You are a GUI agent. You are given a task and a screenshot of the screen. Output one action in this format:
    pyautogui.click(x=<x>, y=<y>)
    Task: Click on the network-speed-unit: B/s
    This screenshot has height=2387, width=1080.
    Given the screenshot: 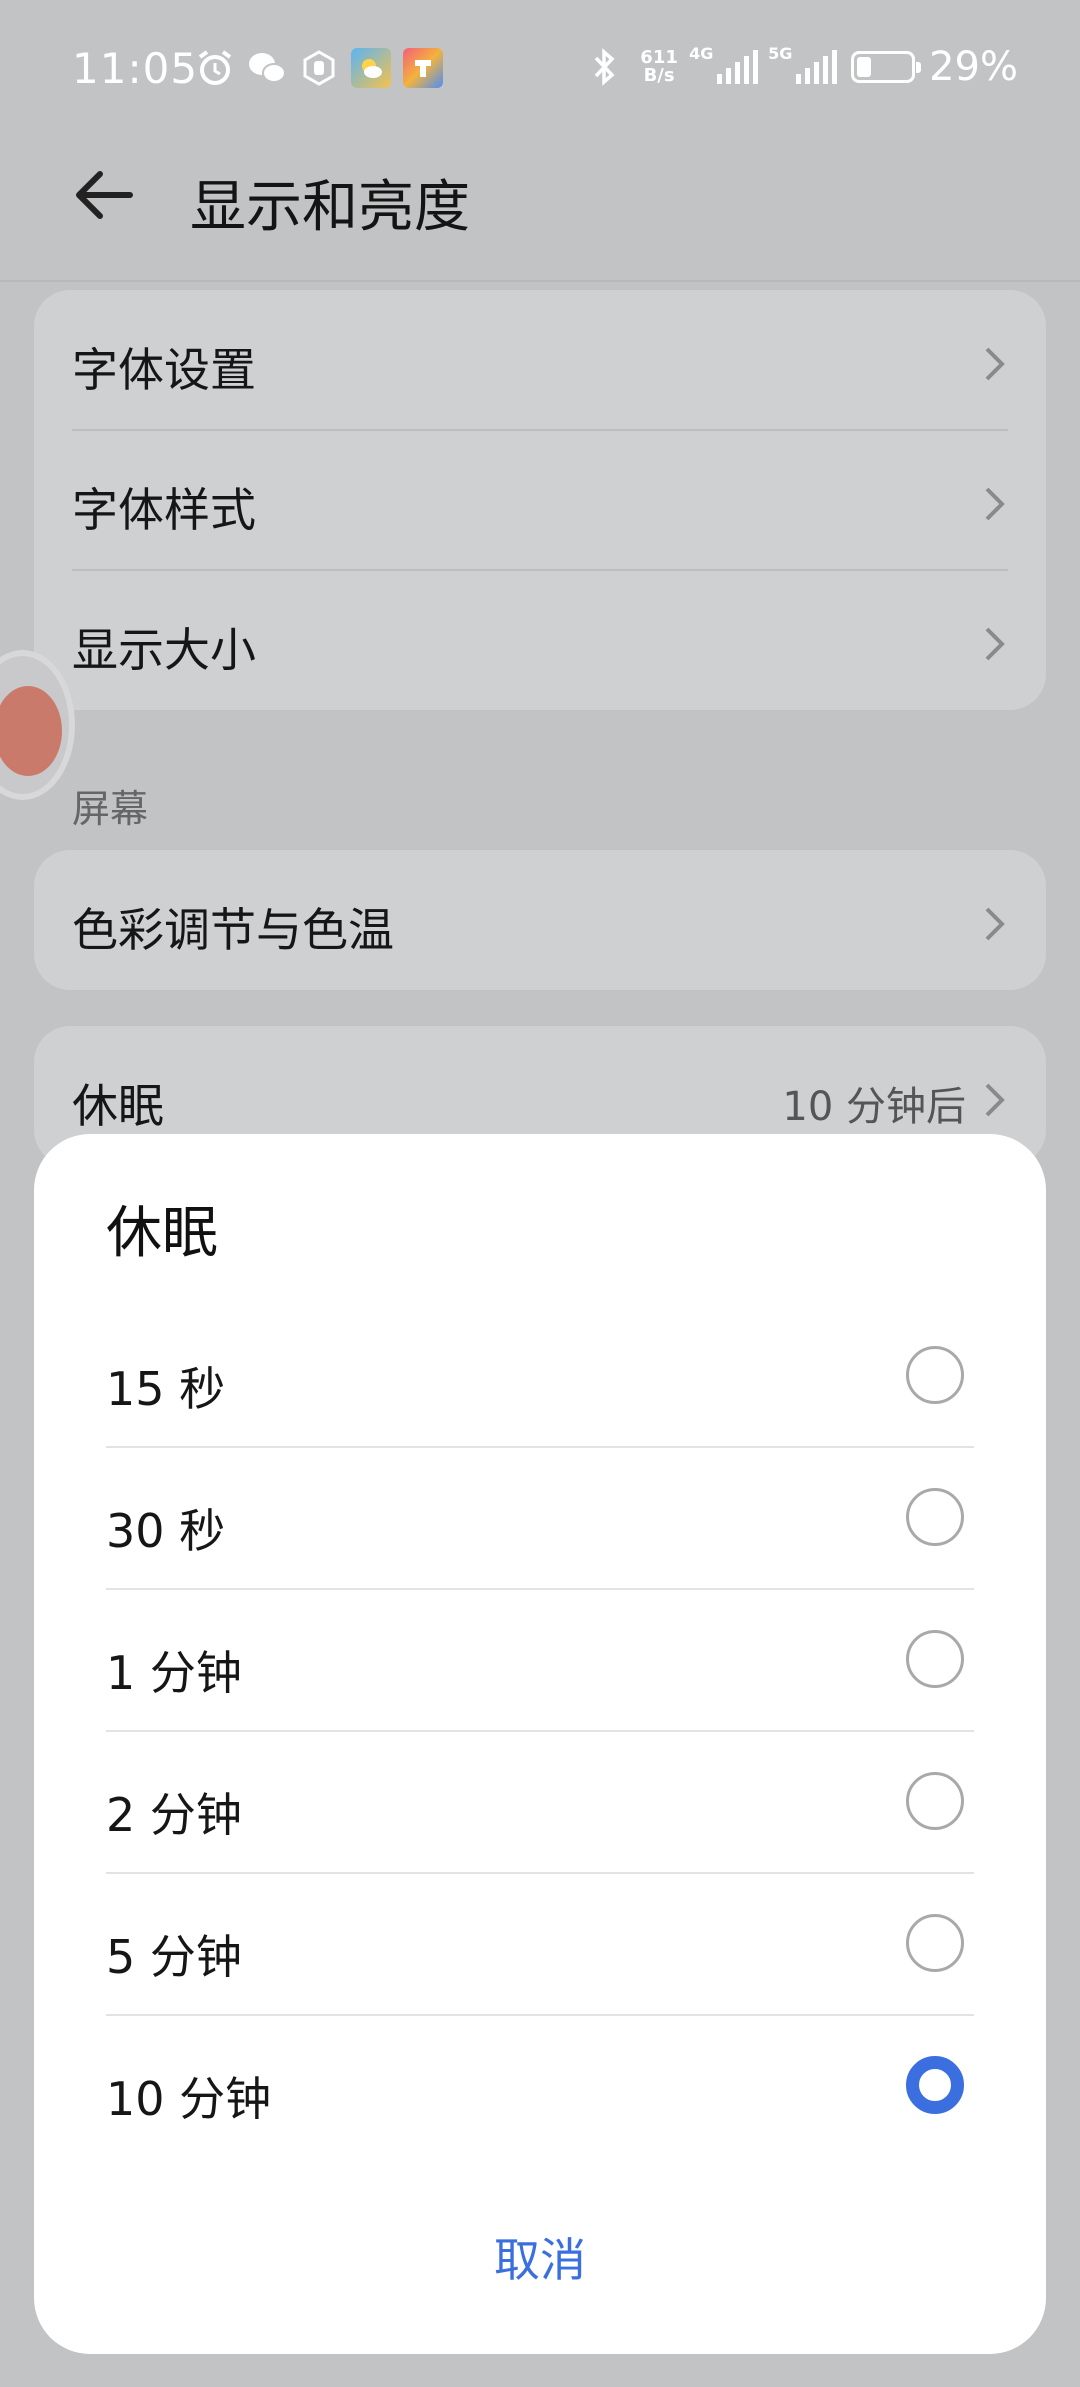 What is the action you would take?
    pyautogui.click(x=659, y=75)
    